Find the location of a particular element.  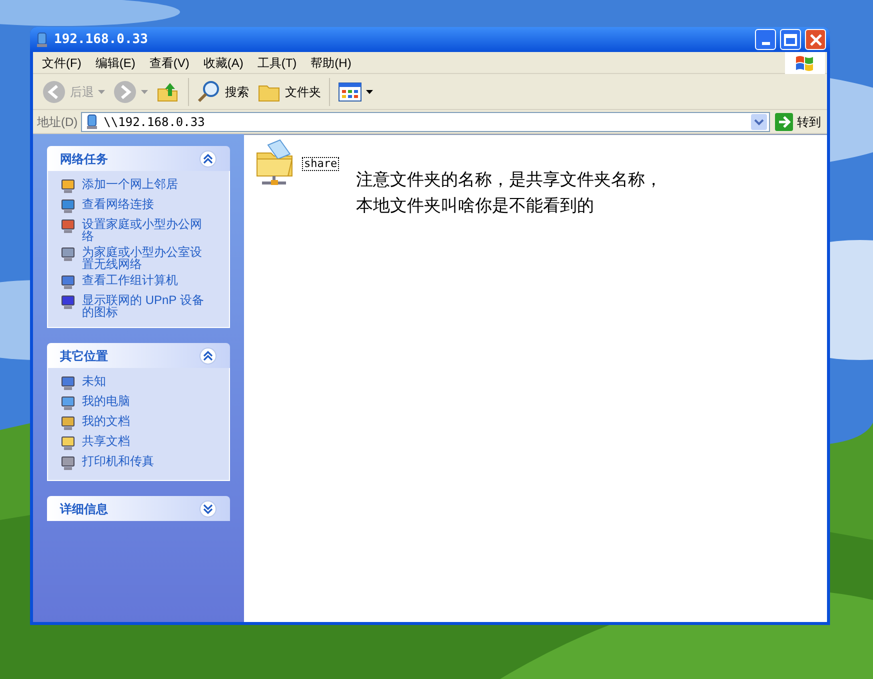

task-link: 未知 is located at coordinates (145, 381).